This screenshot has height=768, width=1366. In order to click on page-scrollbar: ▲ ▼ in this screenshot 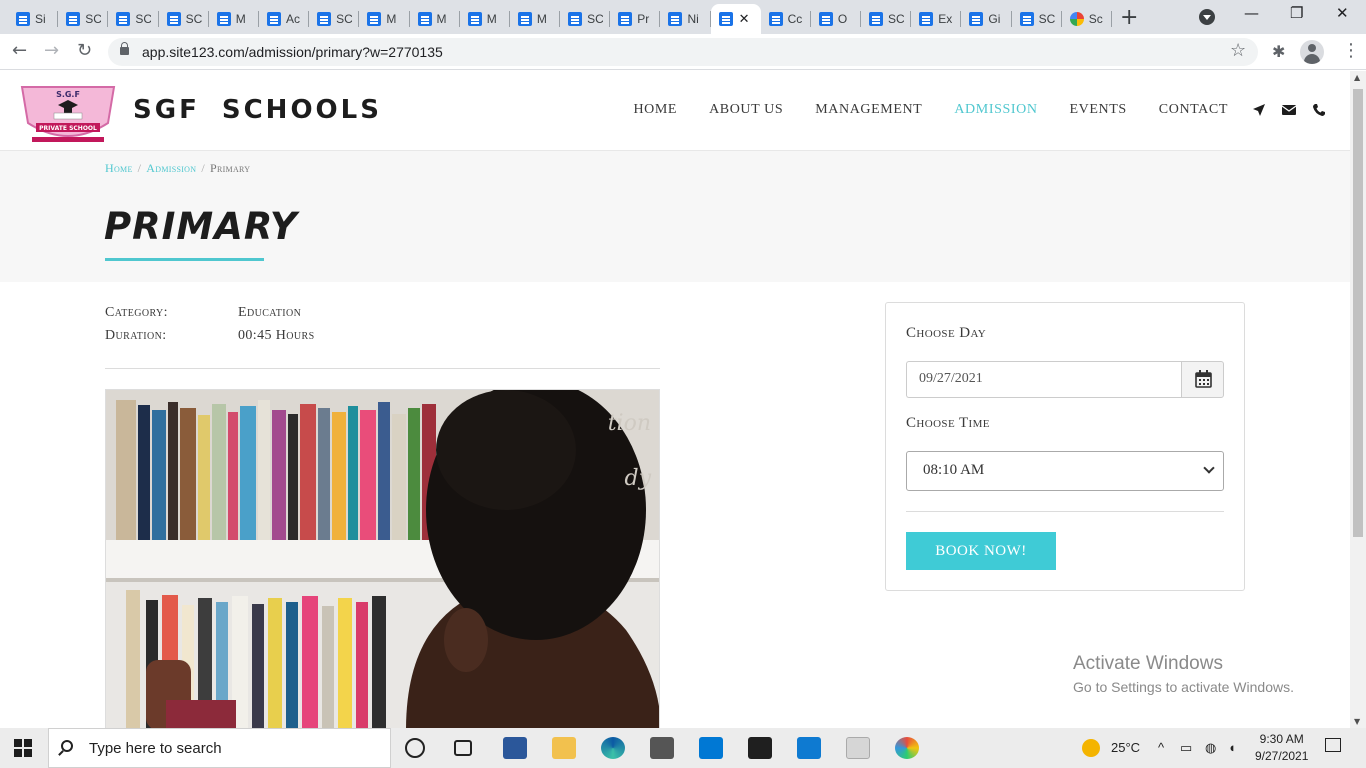, I will do `click(1358, 399)`.